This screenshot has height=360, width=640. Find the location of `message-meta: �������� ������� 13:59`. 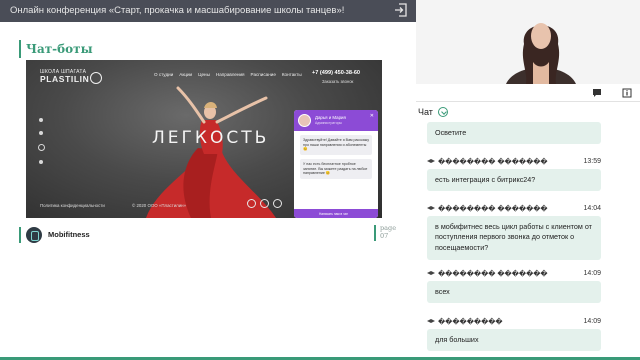

message-meta: �������� ������� 13:59 is located at coordinates (514, 162).